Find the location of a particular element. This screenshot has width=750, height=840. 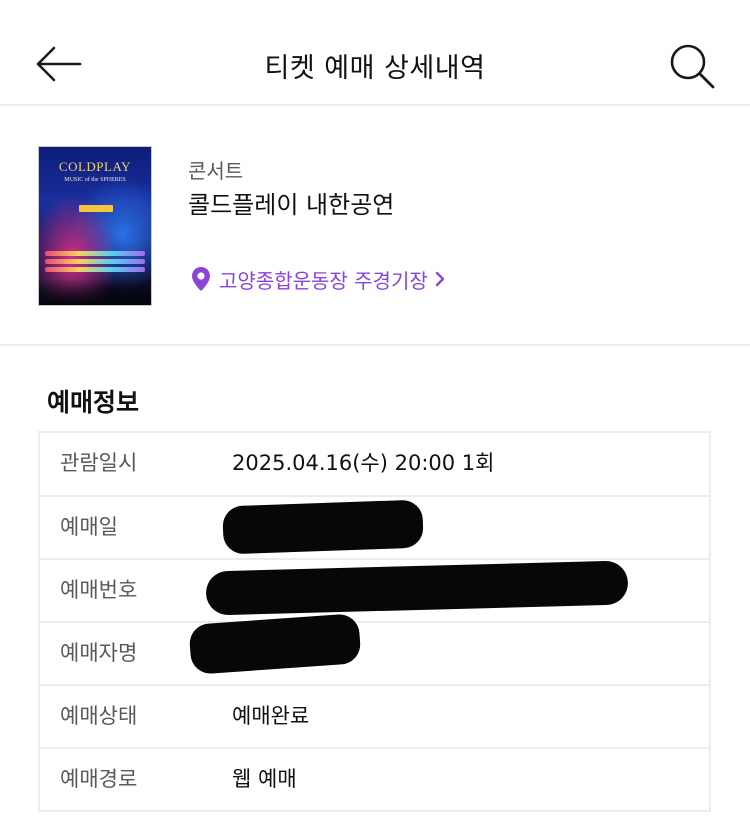

info-row-booking-channel: 예매경로 웹 예매 is located at coordinates (374, 778).